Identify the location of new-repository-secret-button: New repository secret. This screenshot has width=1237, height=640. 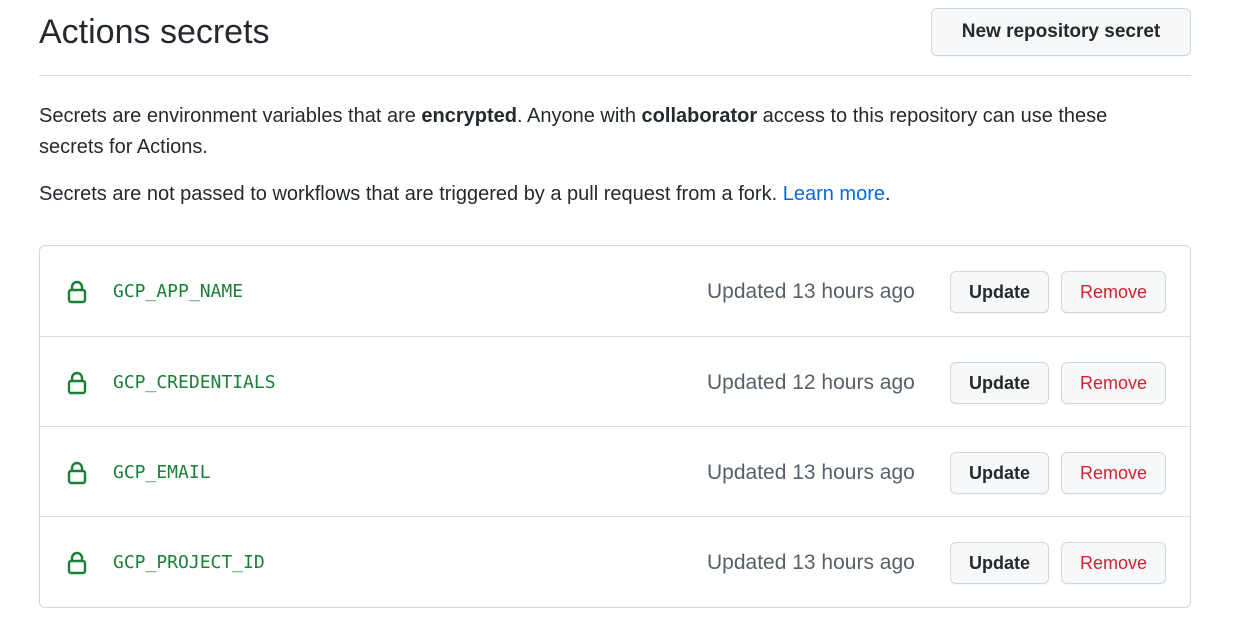
(1061, 32).